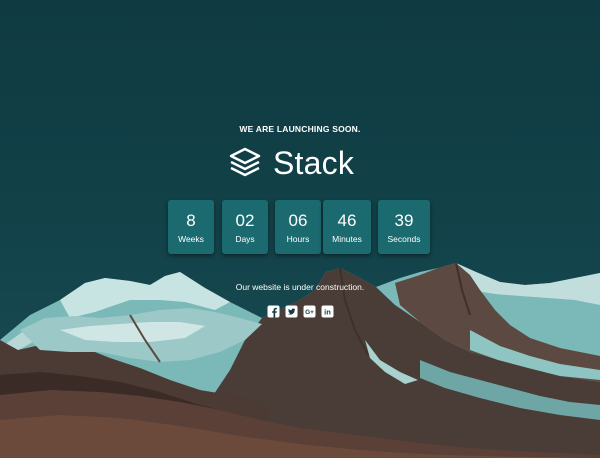  I want to click on countdown-minutes: 46 Minutes, so click(347, 227).